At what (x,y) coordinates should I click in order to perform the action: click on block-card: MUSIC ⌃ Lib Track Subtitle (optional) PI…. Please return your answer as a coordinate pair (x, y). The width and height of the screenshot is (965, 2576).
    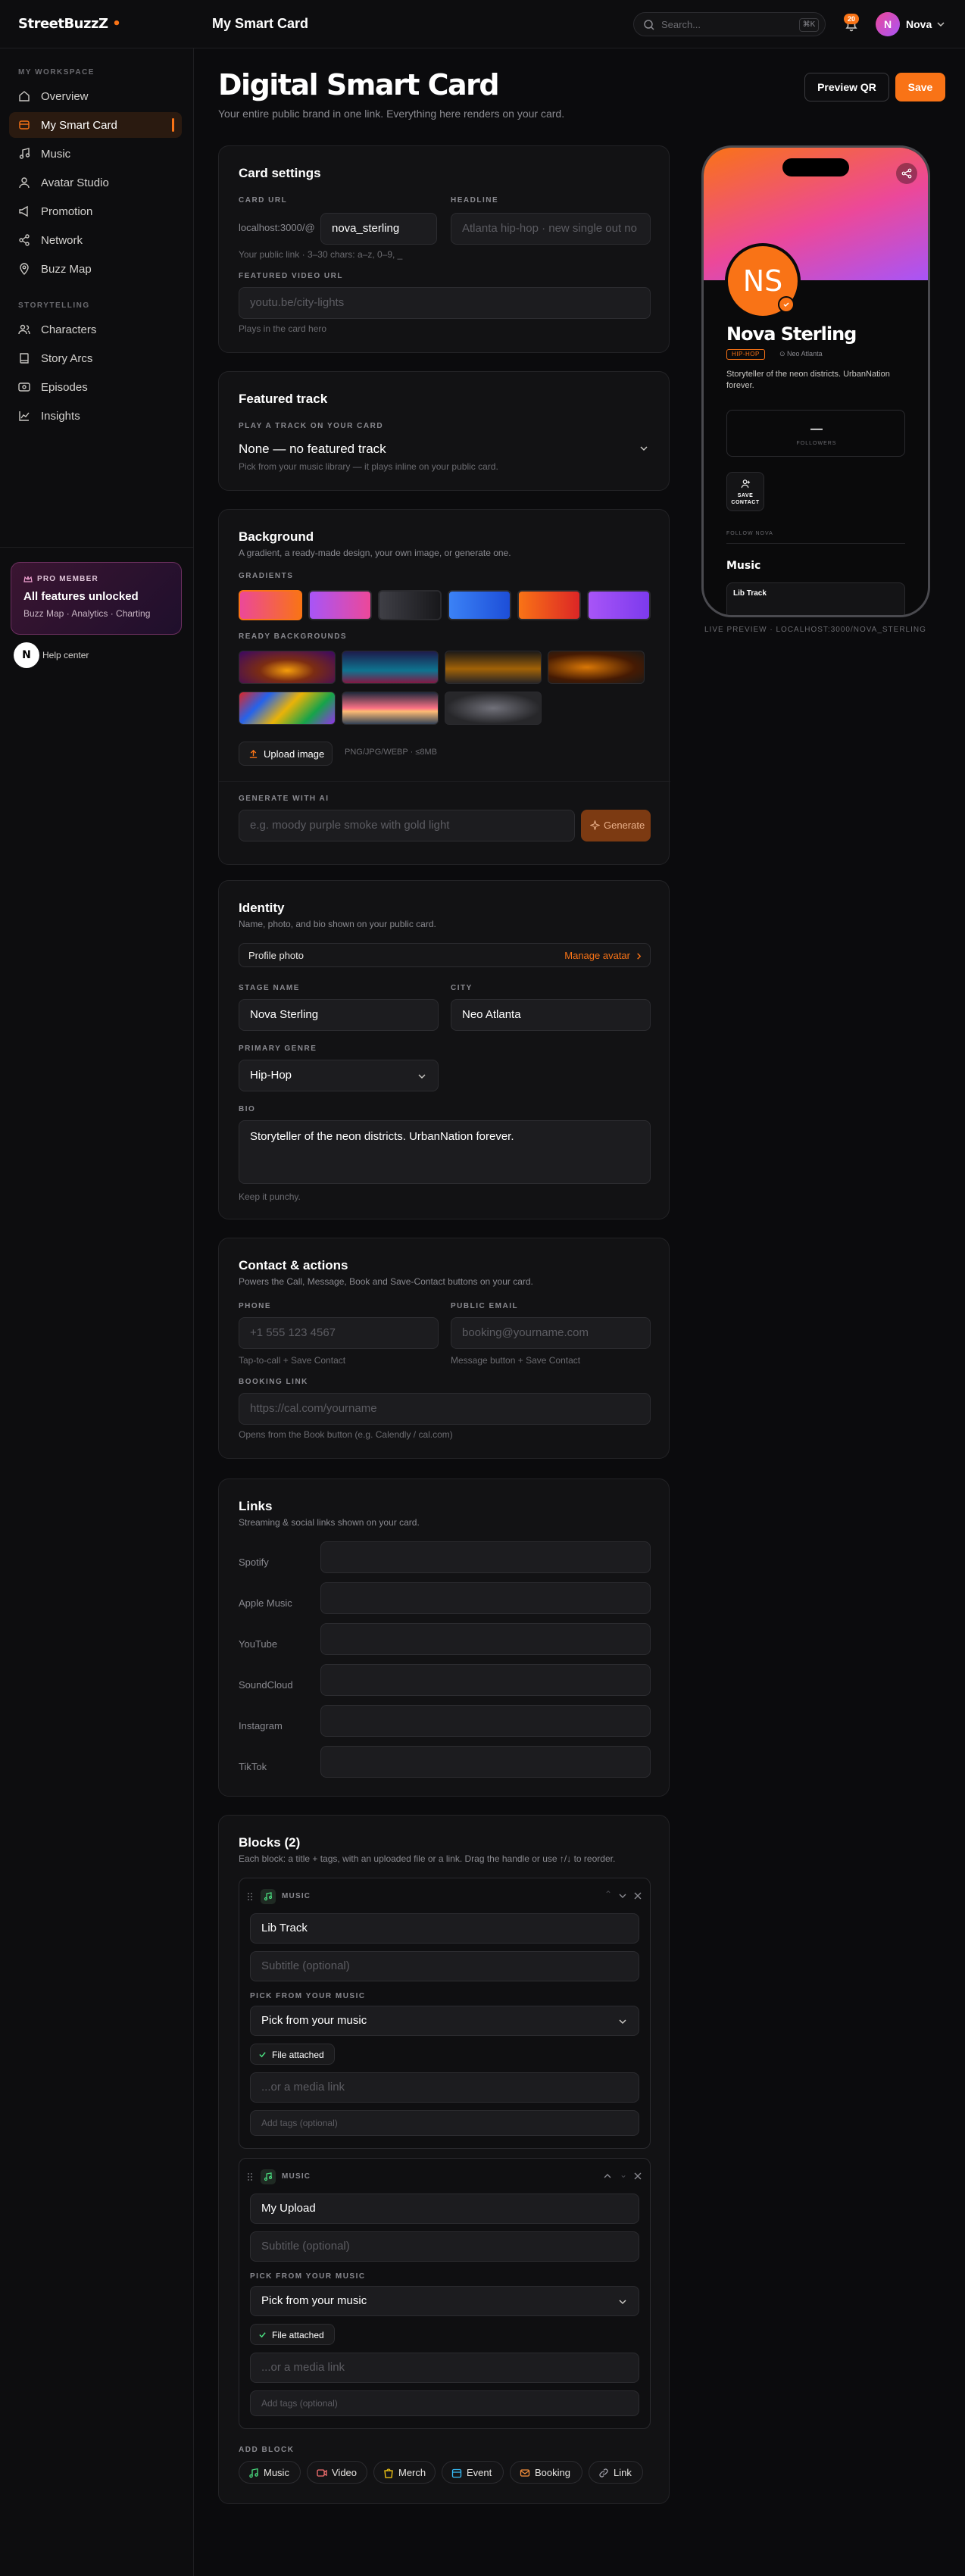
    Looking at the image, I should click on (445, 2013).